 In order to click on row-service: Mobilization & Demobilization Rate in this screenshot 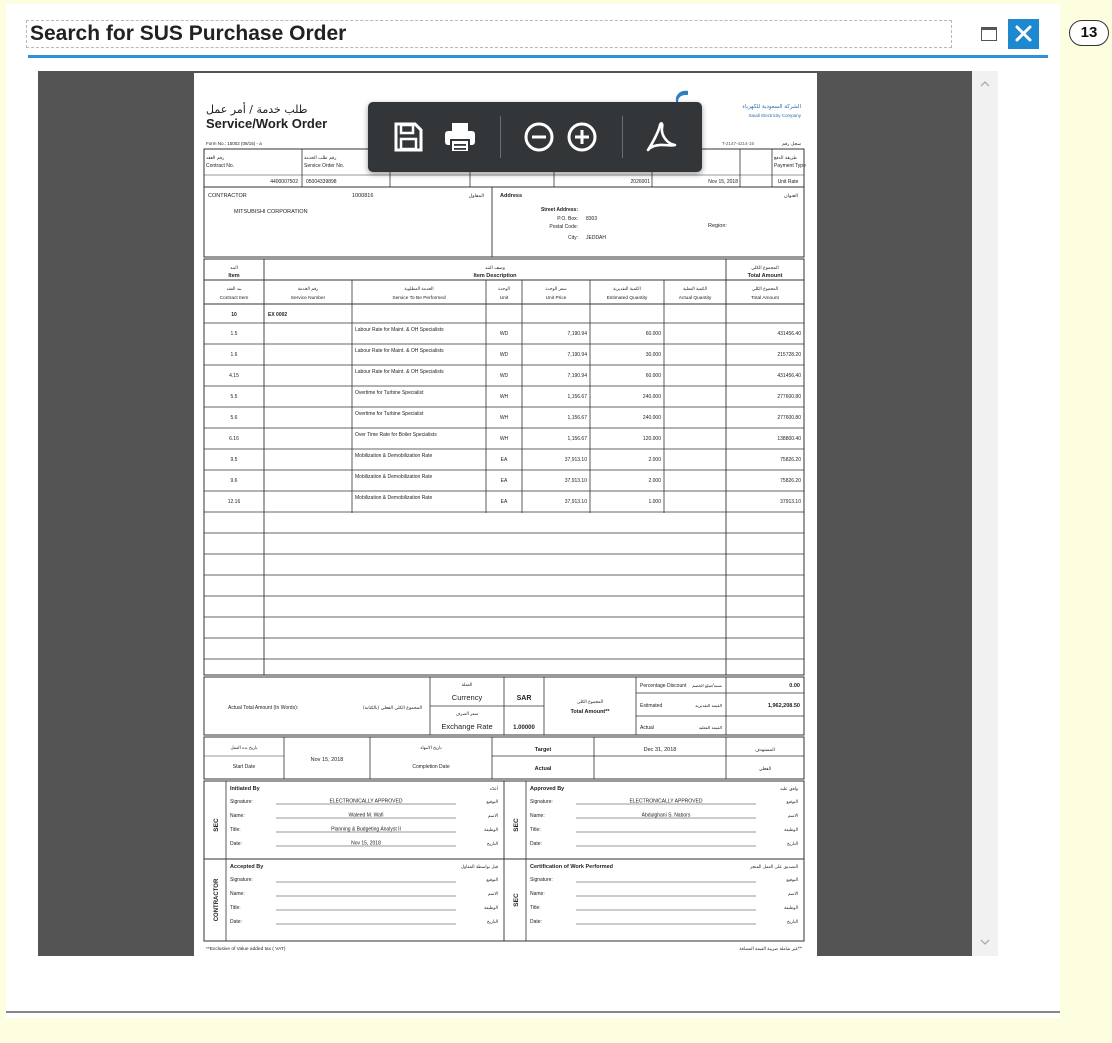, I will do `click(393, 477)`.